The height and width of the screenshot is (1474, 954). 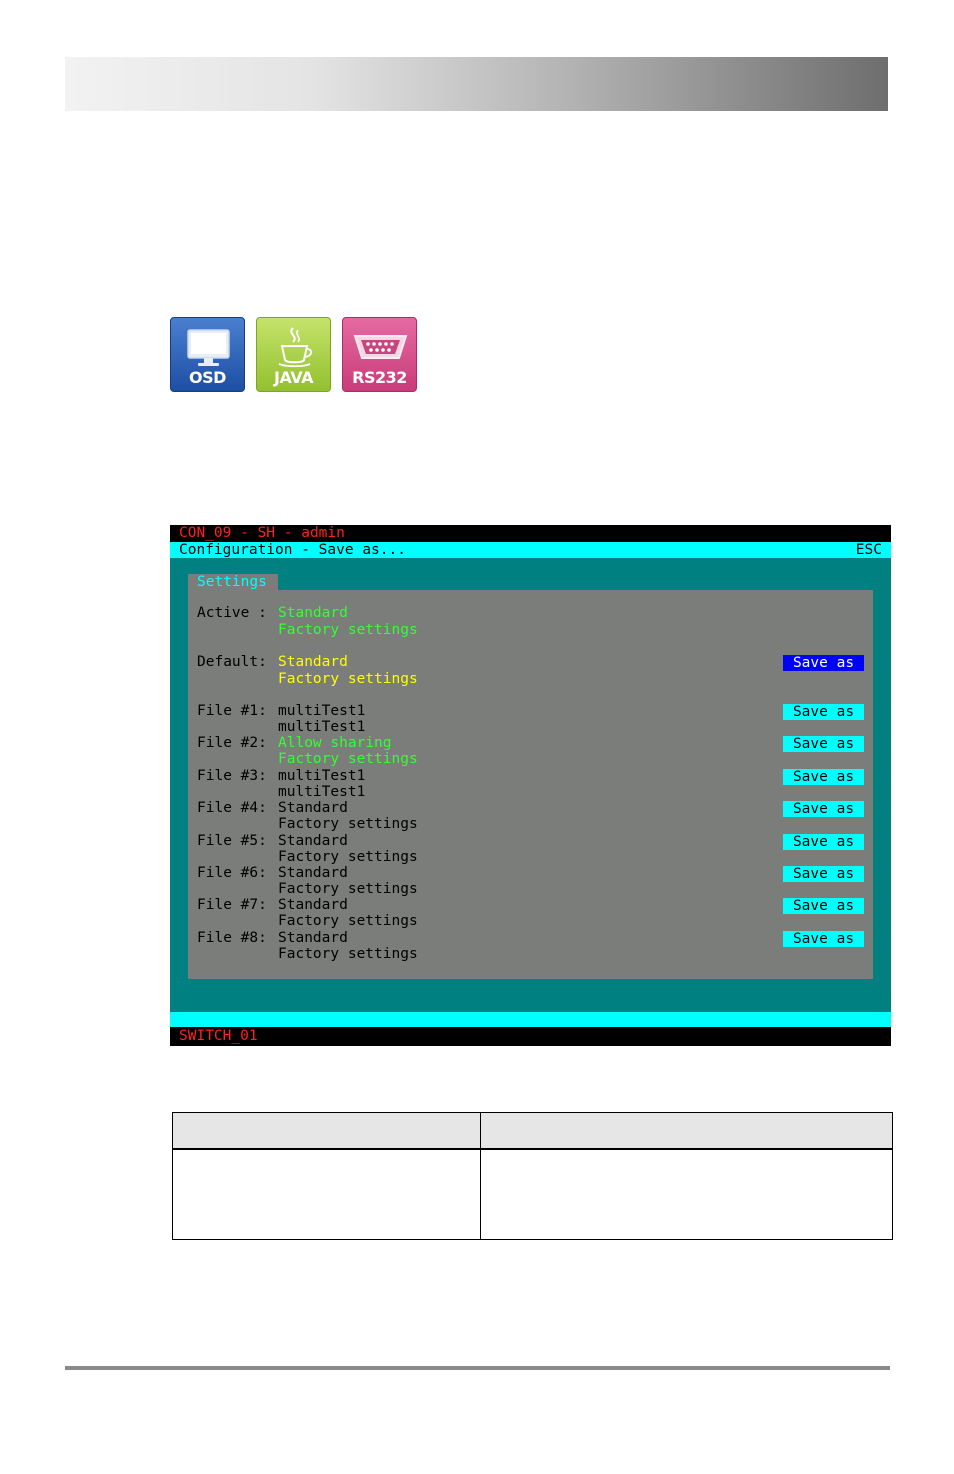 What do you see at coordinates (823, 939) in the screenshot?
I see `save-as-button-file-8: Save as` at bounding box center [823, 939].